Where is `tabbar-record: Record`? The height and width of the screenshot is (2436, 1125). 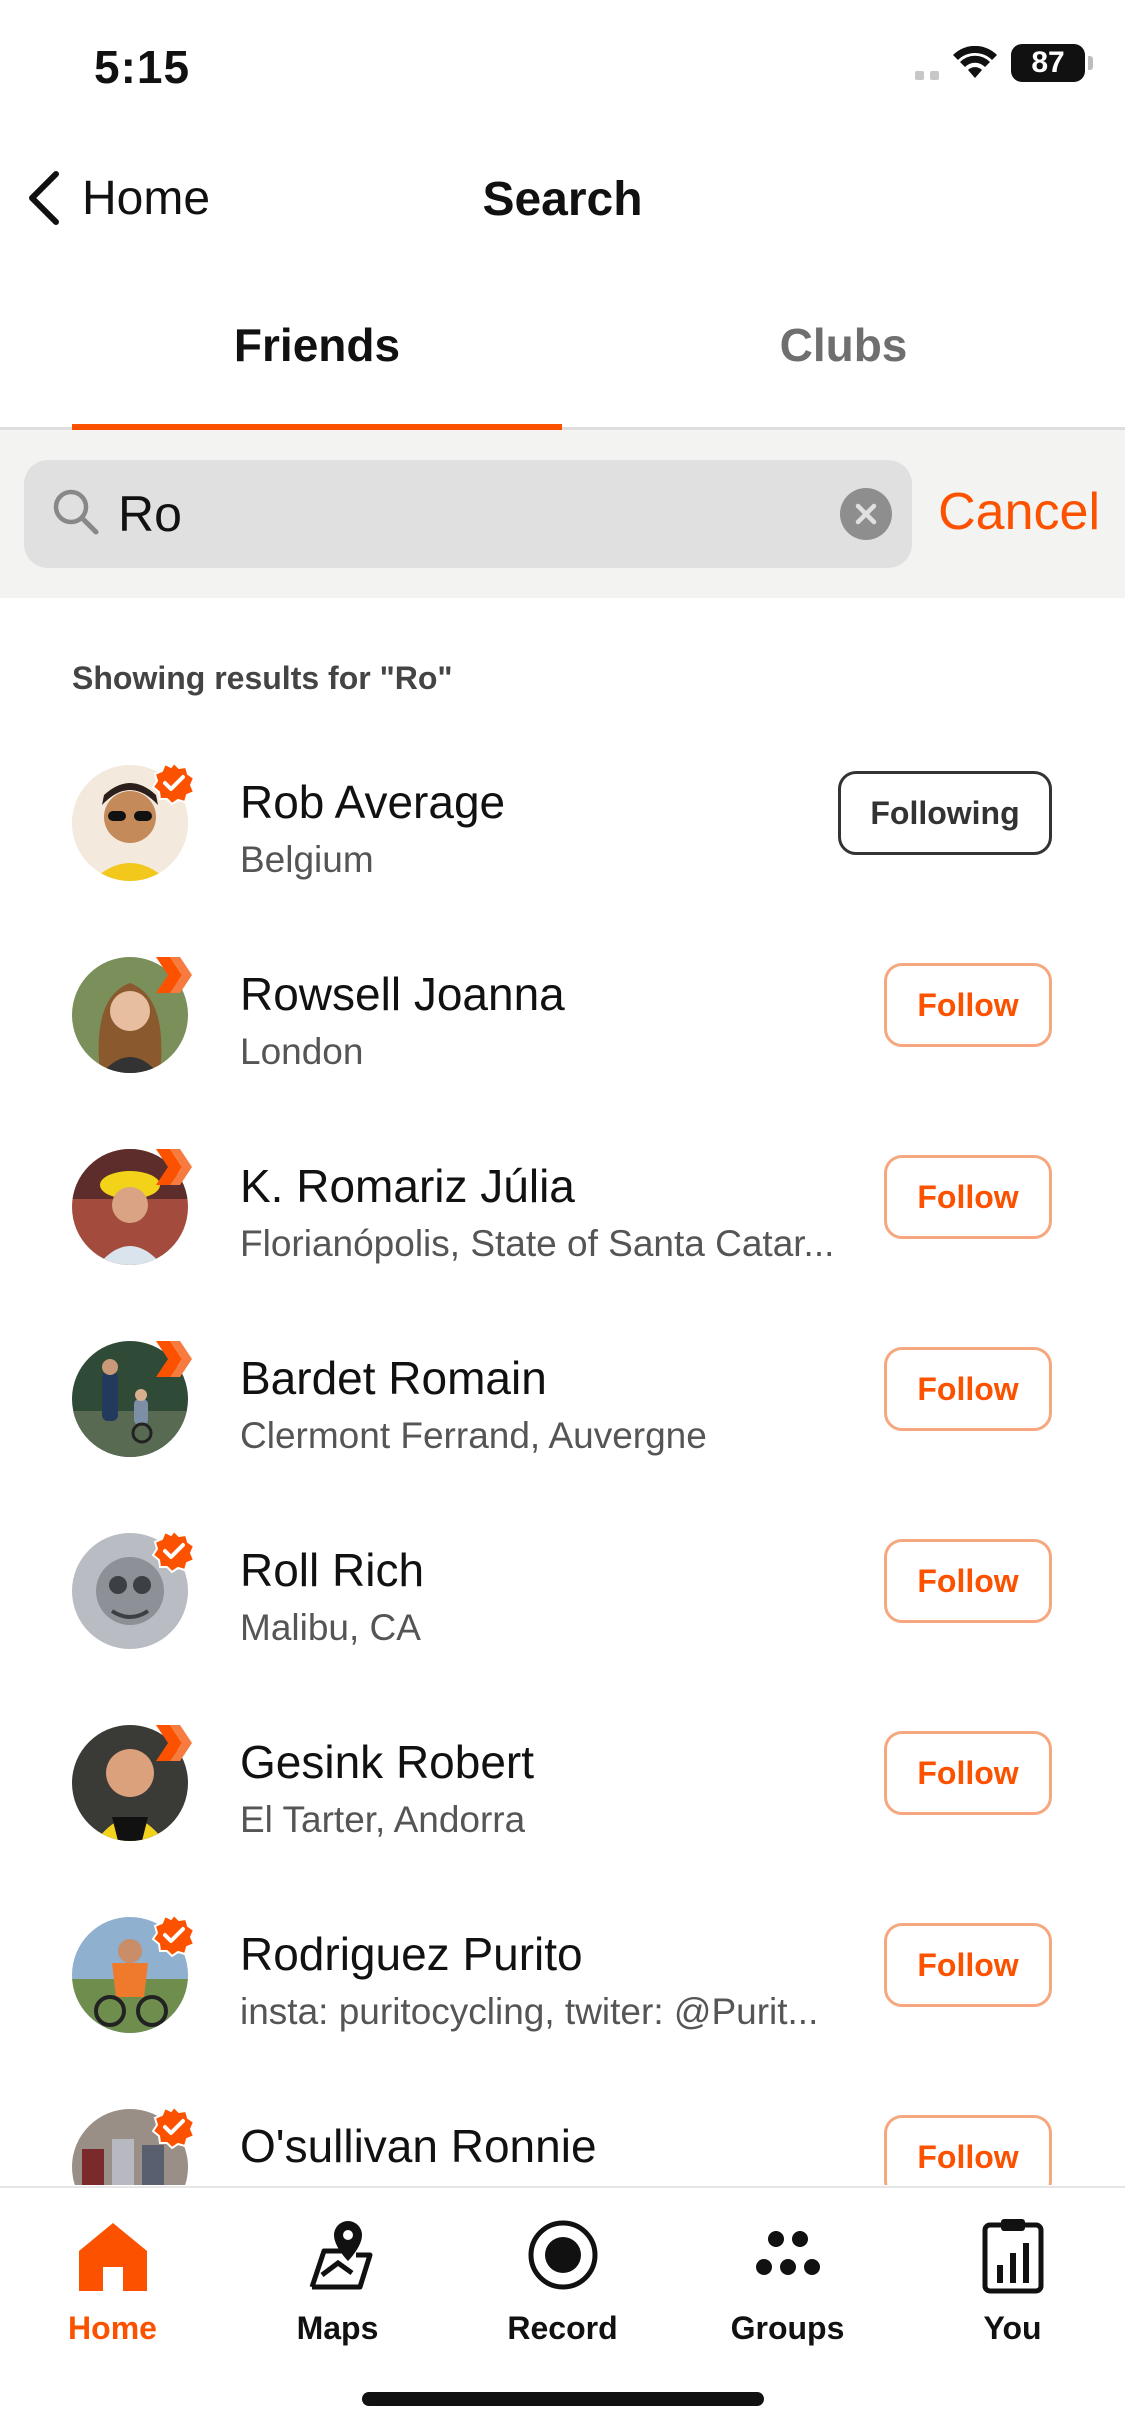
tabbar-record: Record is located at coordinates (562, 2278).